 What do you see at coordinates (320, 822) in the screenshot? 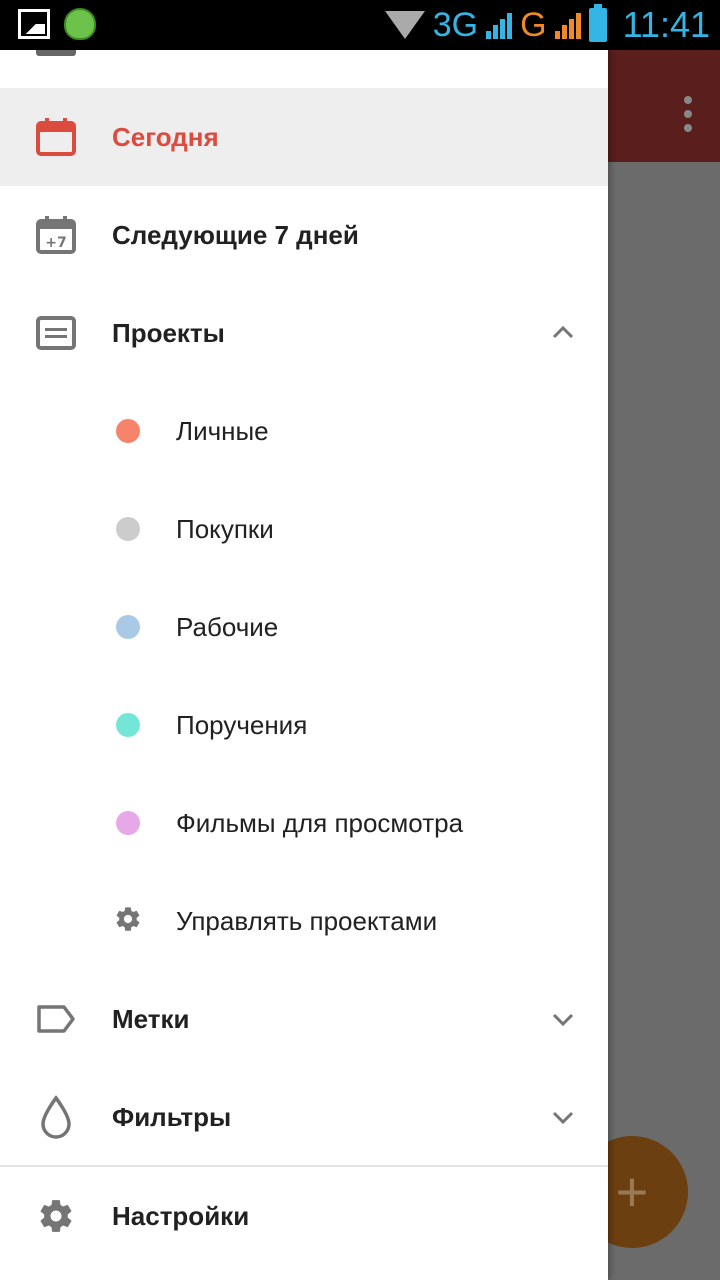
I see `project-label: Фильмы для просмотра` at bounding box center [320, 822].